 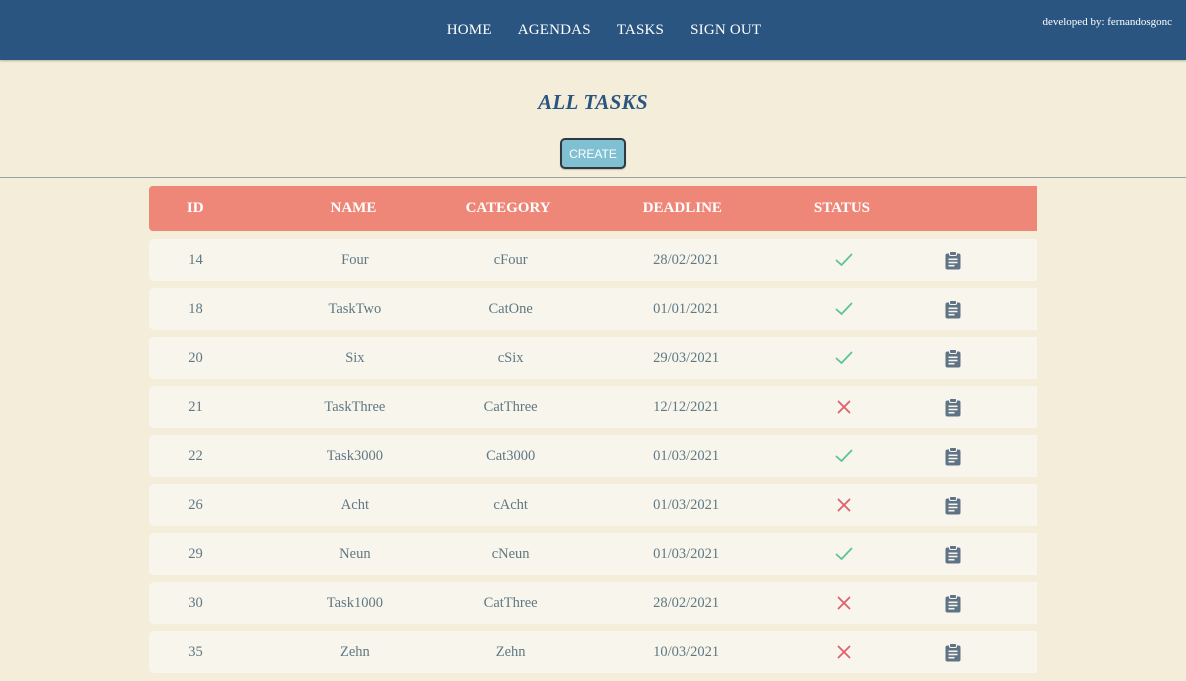 What do you see at coordinates (510, 357) in the screenshot?
I see `cell-category: cSix` at bounding box center [510, 357].